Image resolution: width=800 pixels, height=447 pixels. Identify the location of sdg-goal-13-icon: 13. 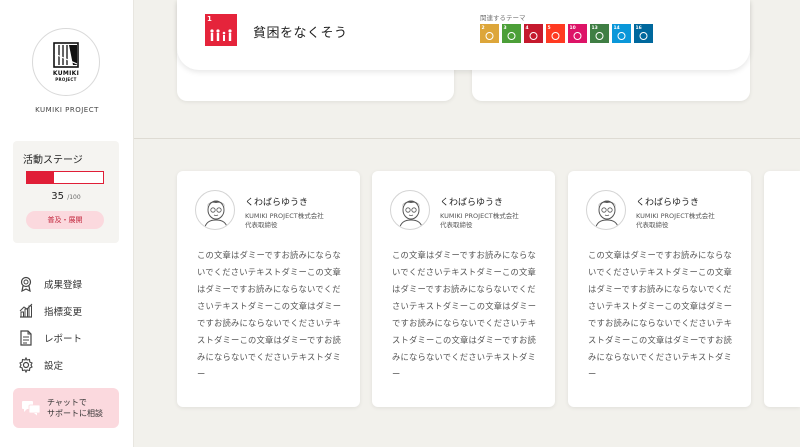
(599, 33).